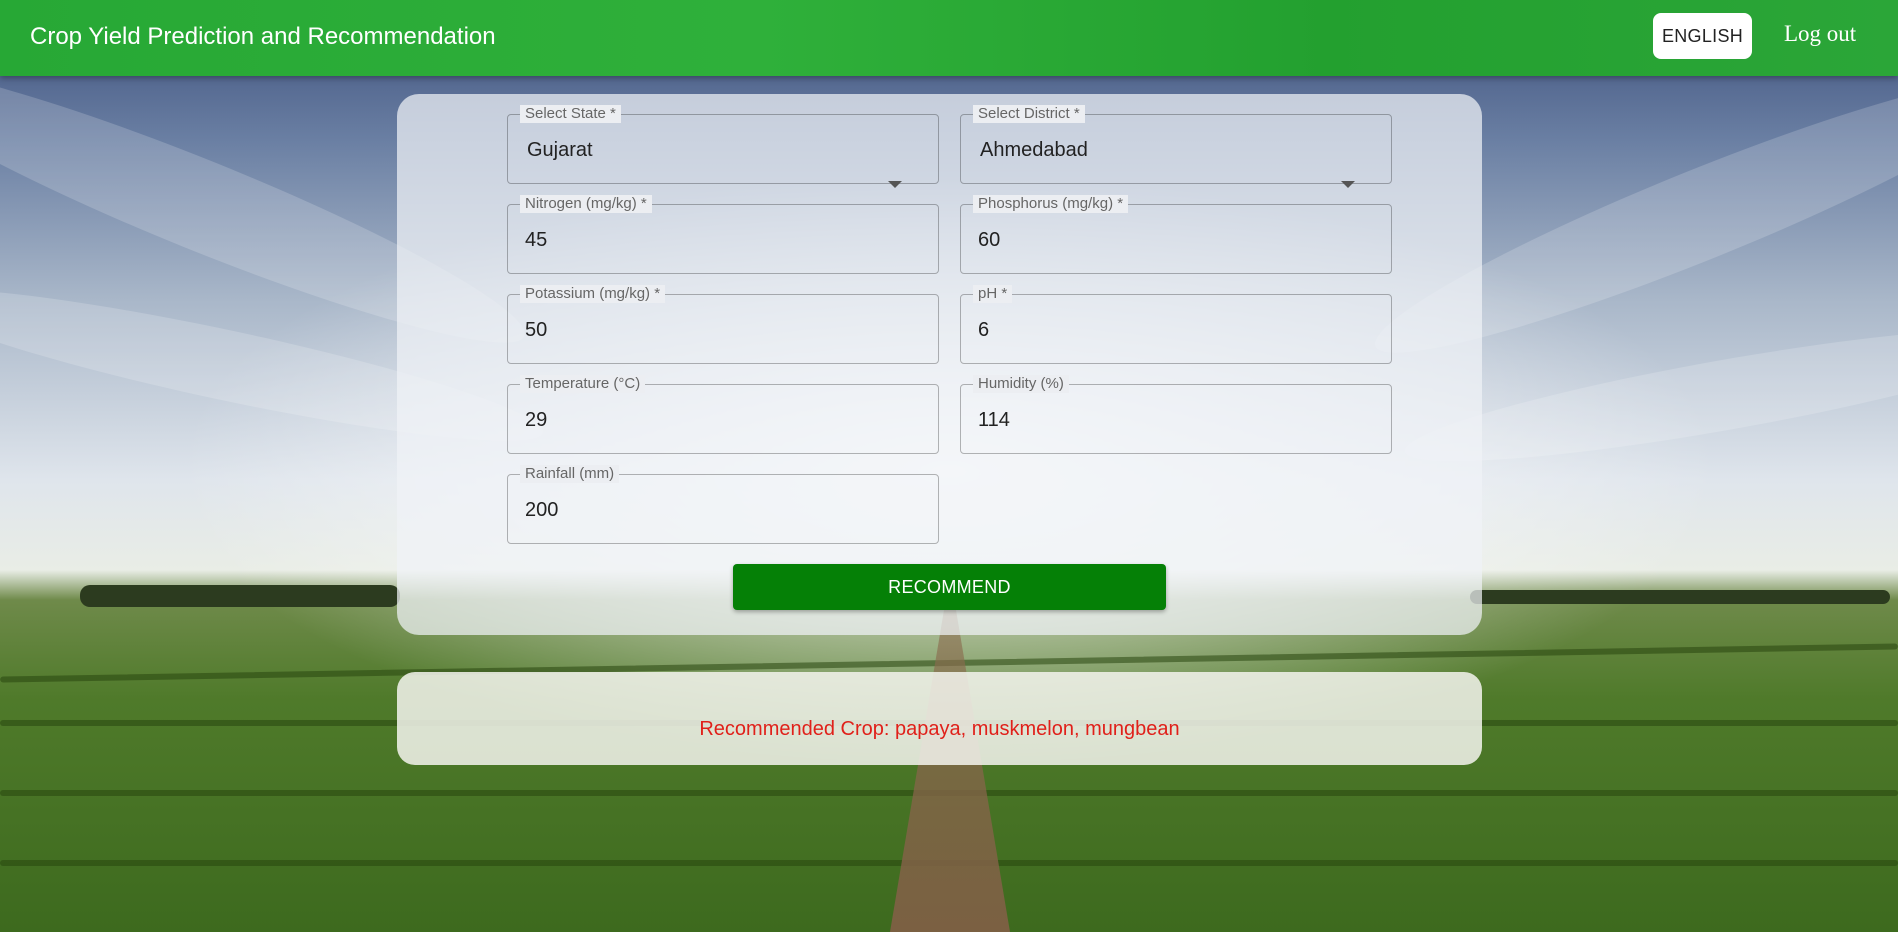  What do you see at coordinates (583, 384) in the screenshot?
I see `temperature-label: Temperature (°C)` at bounding box center [583, 384].